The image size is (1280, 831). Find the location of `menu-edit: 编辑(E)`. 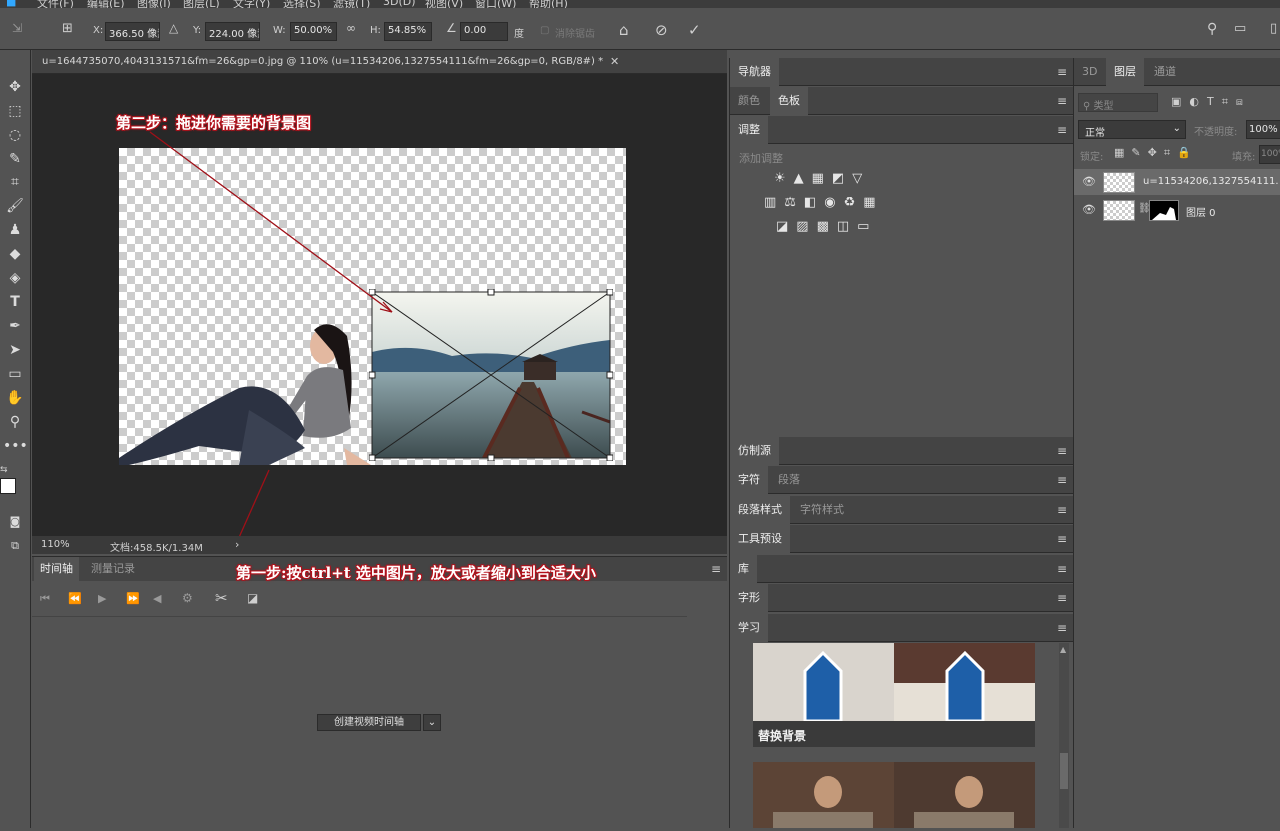

menu-edit: 编辑(E) is located at coordinates (106, 4).